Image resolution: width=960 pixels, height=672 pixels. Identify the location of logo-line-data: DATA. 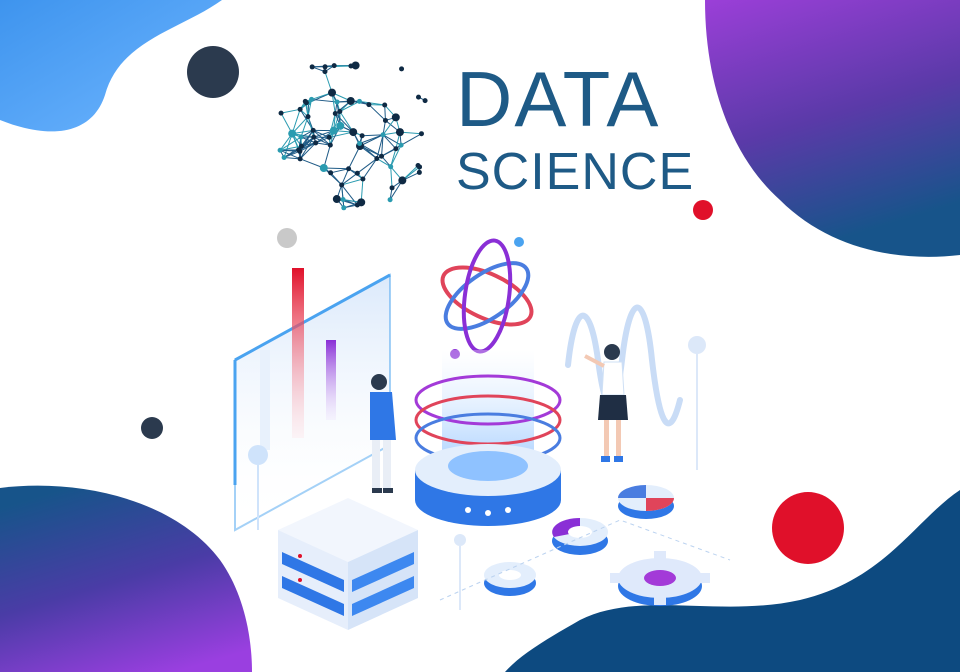
(558, 99).